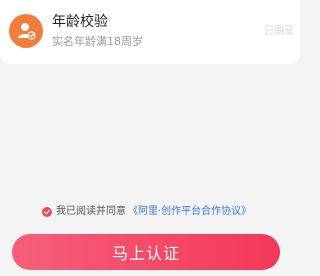  Describe the element at coordinates (189, 212) in the screenshot. I see `agreement-link: 《阿里·创作平台合作协议》` at that location.